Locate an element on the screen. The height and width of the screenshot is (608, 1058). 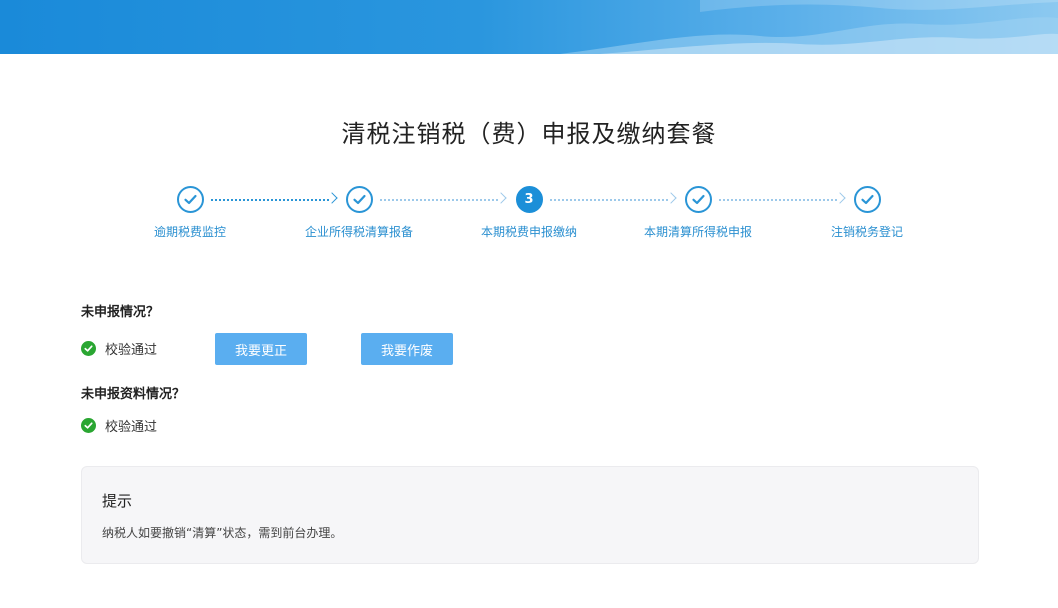
step-current-tax-payment: 3 本期税费申报缴纳 is located at coordinates (529, 213).